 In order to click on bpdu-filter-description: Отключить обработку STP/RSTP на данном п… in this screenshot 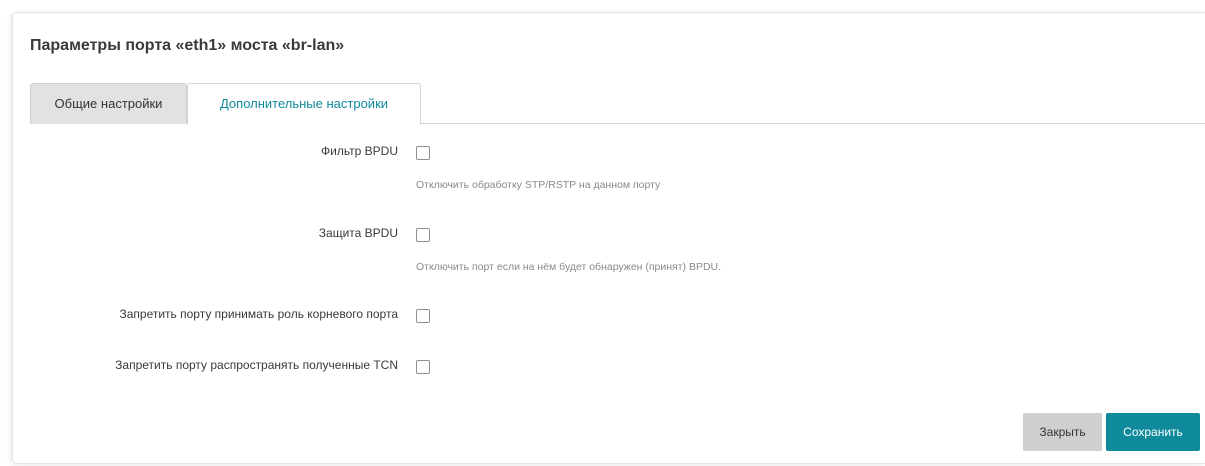, I will do `click(538, 185)`.